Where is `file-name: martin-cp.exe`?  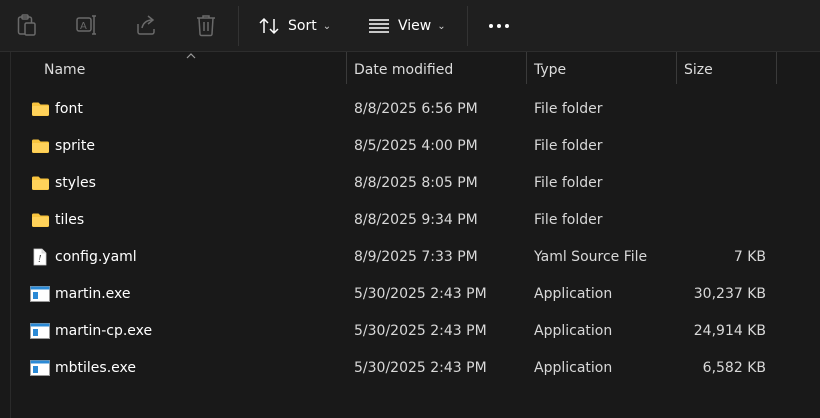
file-name: martin-cp.exe is located at coordinates (104, 331).